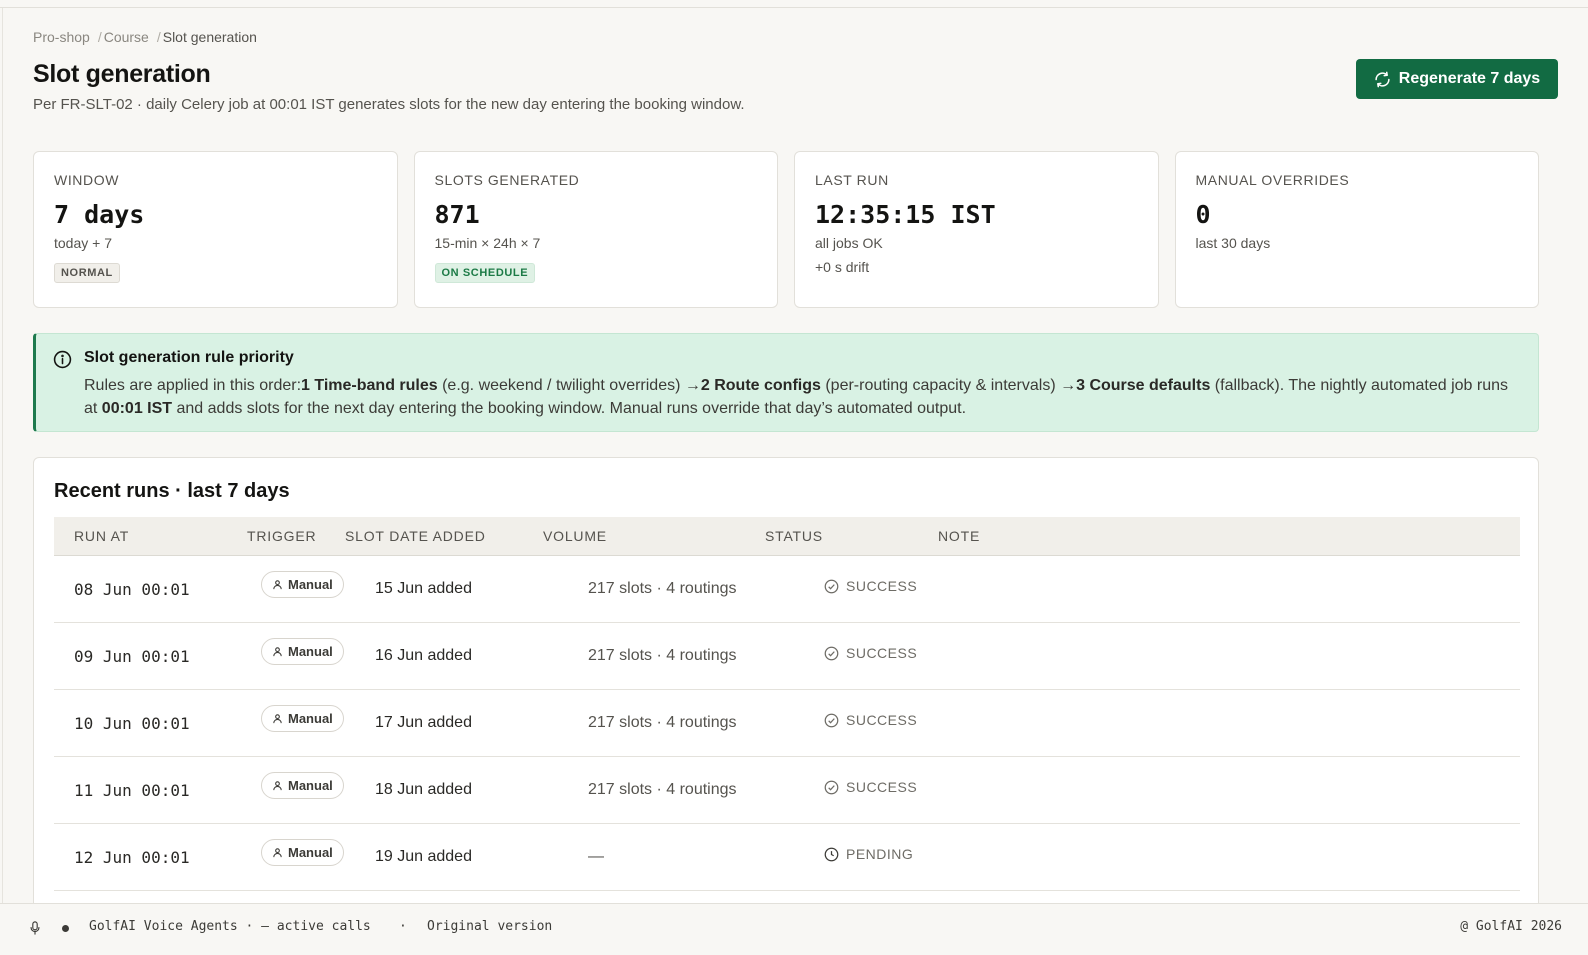  Describe the element at coordinates (842, 267) in the screenshot. I see `stat-sub-drift: +0 s drift` at that location.